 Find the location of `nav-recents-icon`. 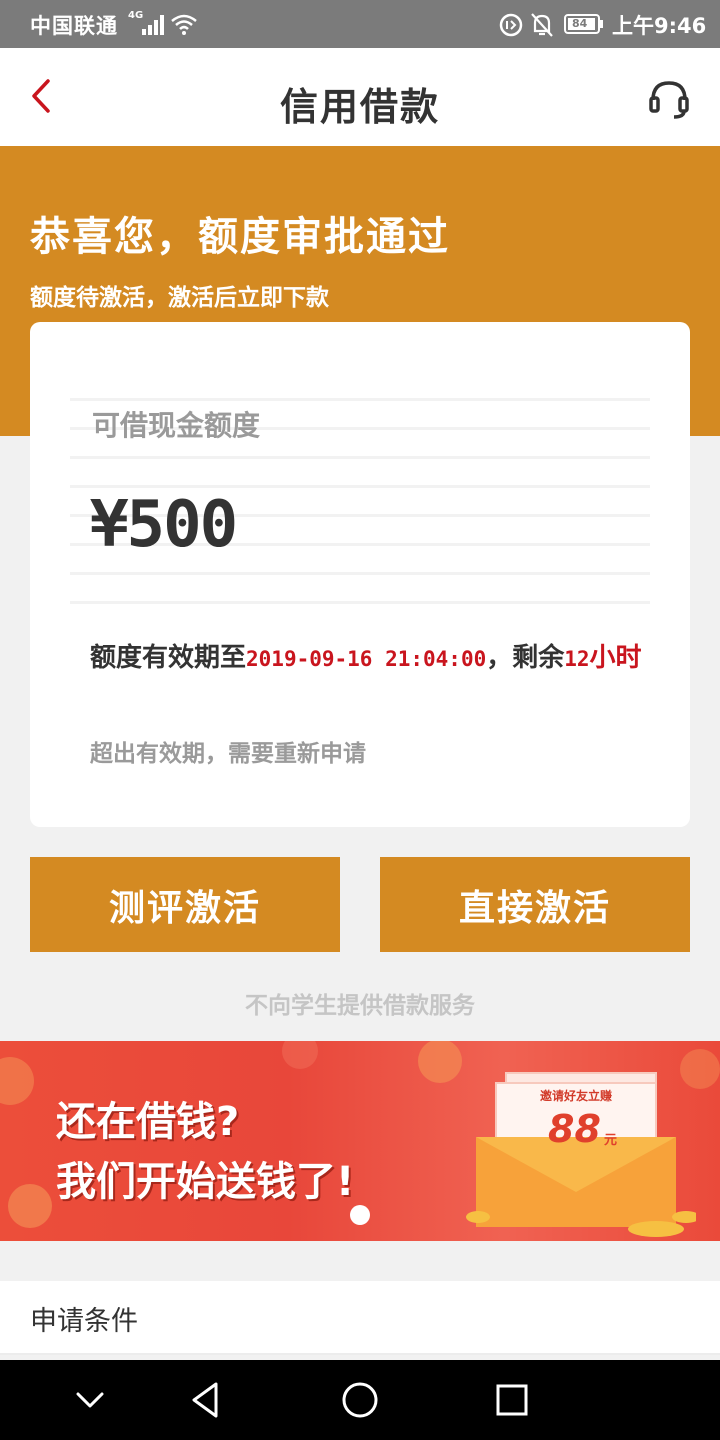

nav-recents-icon is located at coordinates (512, 1400).